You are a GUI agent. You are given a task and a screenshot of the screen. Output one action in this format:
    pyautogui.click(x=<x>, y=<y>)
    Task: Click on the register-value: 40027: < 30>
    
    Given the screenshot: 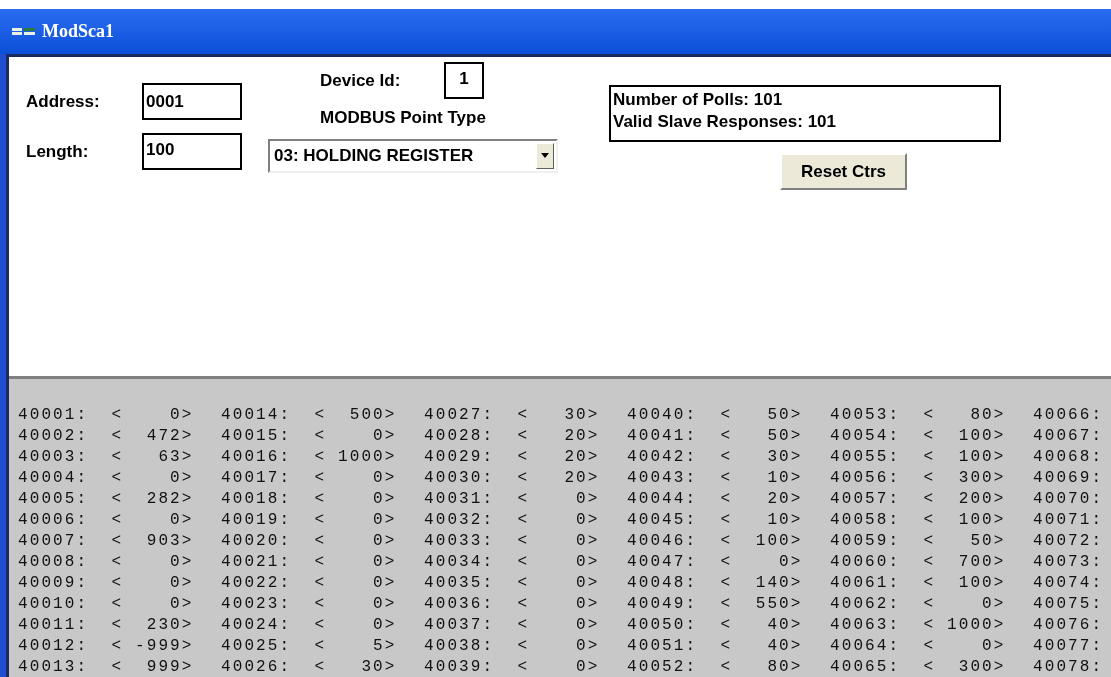 What is the action you would take?
    pyautogui.click(x=512, y=415)
    